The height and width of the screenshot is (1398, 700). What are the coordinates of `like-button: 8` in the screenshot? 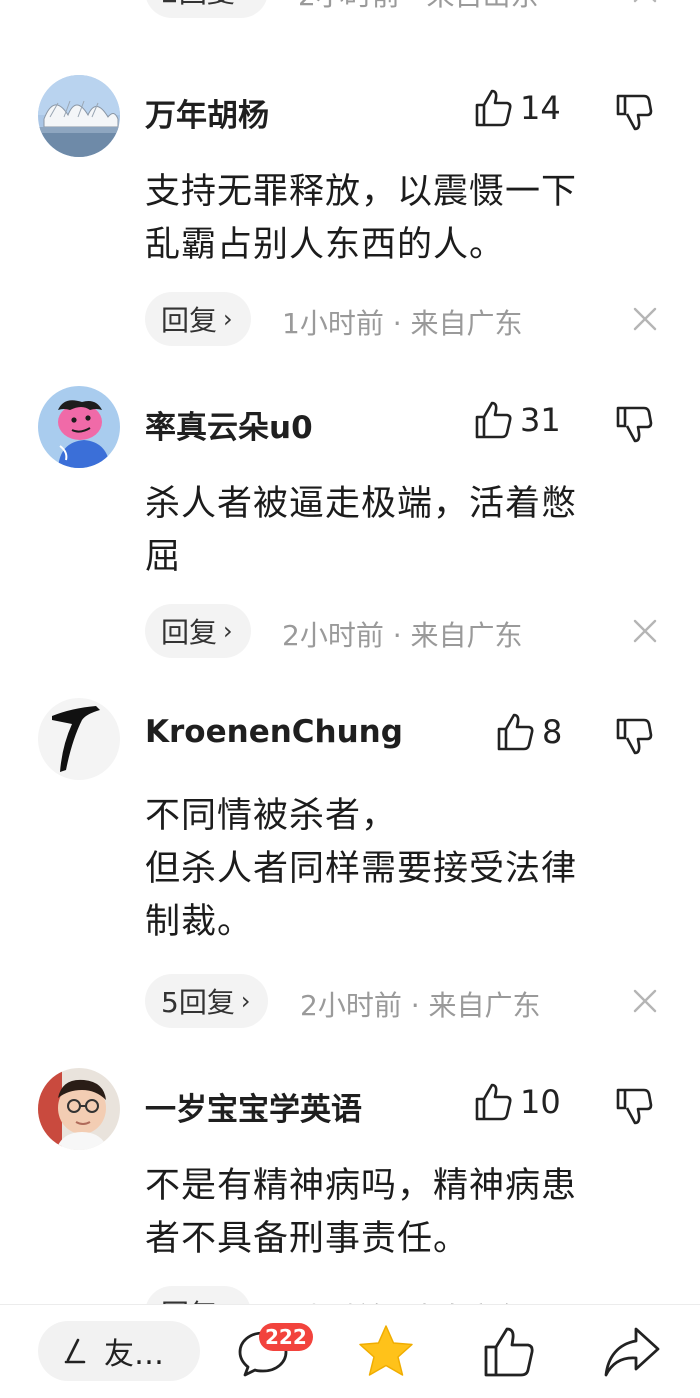 It's located at (529, 732).